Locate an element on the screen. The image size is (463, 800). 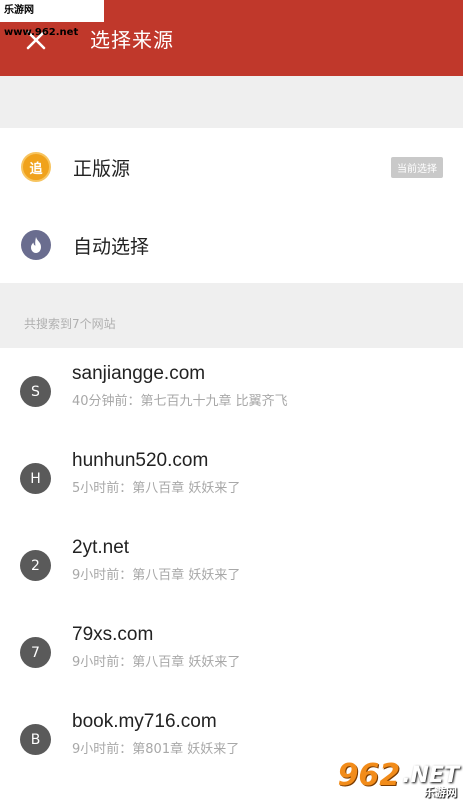
source-latest-chapter: 5小时前：第八百章 妖妖来了 is located at coordinates (156, 488).